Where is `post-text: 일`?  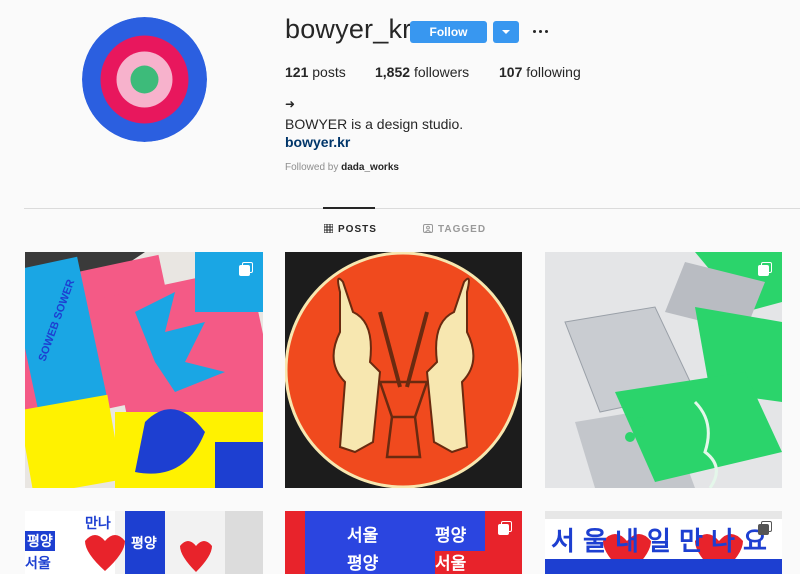 post-text: 일 is located at coordinates (659, 542).